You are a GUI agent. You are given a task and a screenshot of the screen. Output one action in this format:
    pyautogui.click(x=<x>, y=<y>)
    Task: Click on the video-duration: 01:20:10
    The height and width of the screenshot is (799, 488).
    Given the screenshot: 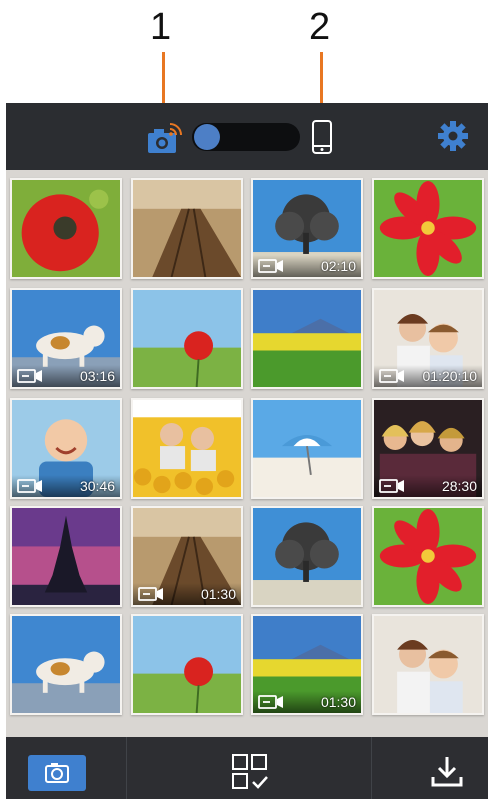 What is the action you would take?
    pyautogui.click(x=450, y=376)
    